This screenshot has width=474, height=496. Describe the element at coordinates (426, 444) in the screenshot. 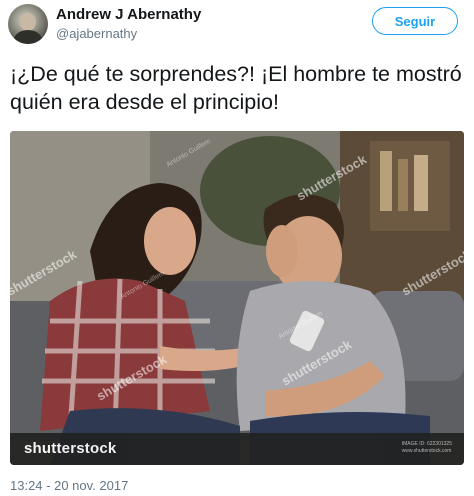

I see `image-id: IMAGE ID: 622301325` at that location.